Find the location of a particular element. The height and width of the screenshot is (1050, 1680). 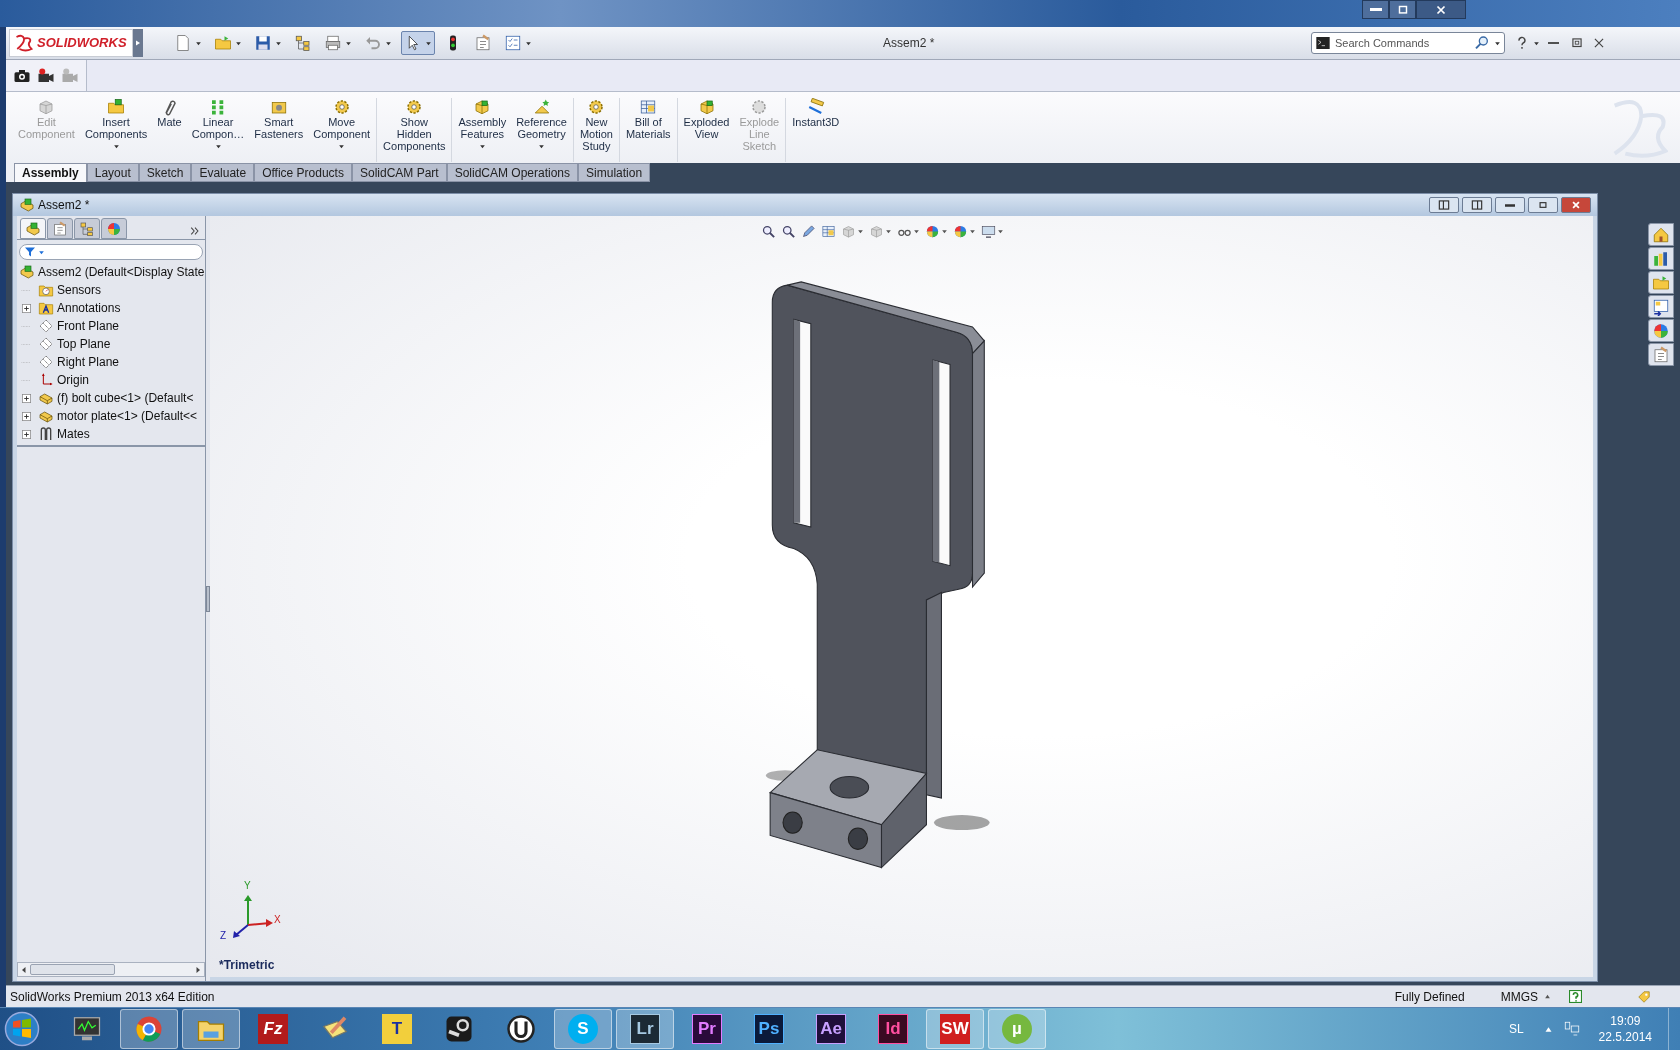

tab: SolidCAM Part is located at coordinates (399, 172).